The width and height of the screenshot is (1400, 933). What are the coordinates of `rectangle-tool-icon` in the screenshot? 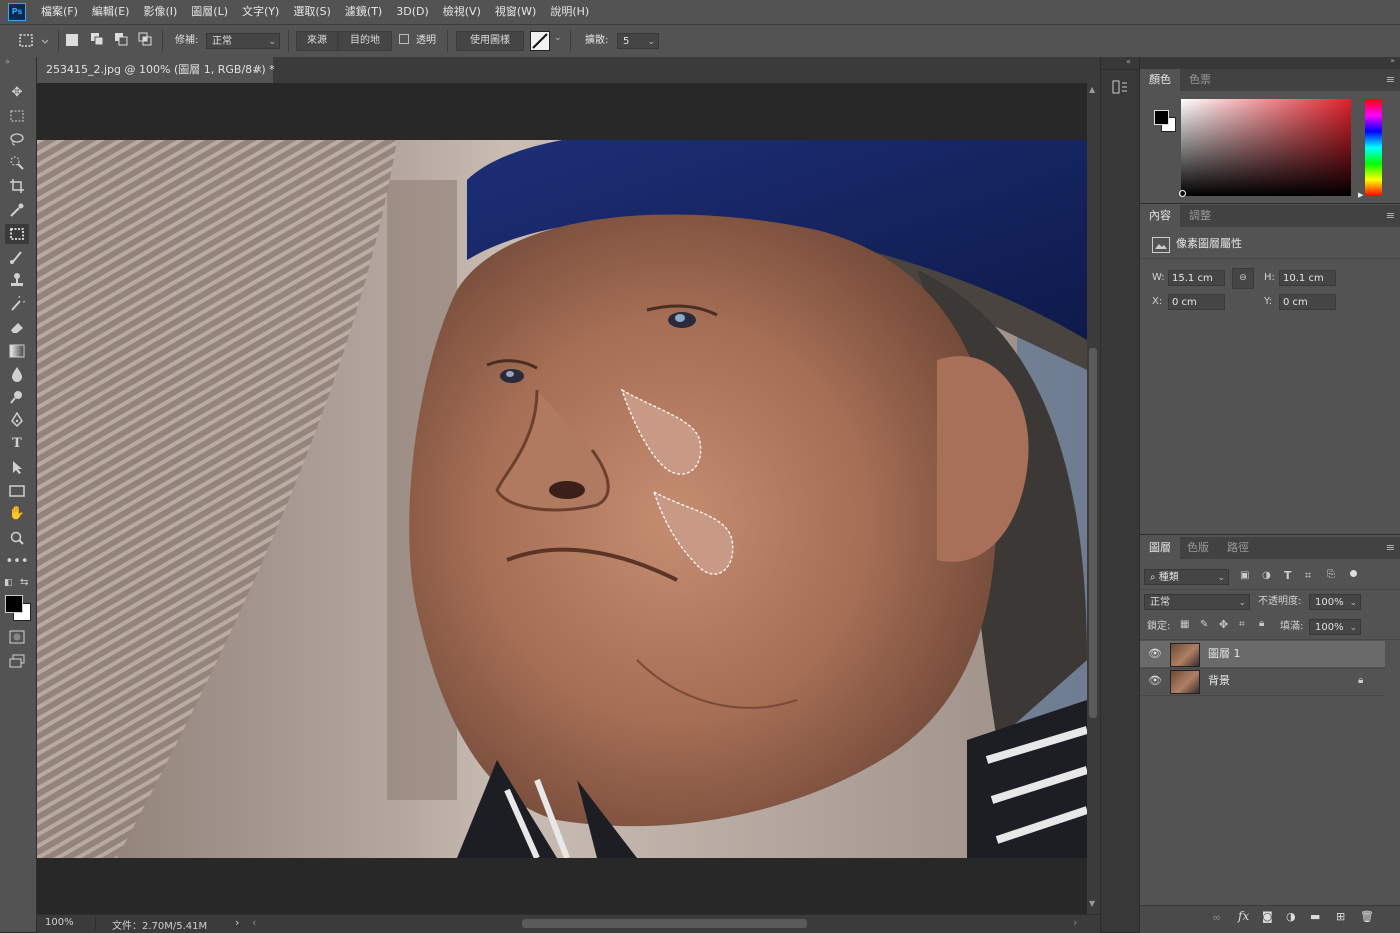 It's located at (17, 491).